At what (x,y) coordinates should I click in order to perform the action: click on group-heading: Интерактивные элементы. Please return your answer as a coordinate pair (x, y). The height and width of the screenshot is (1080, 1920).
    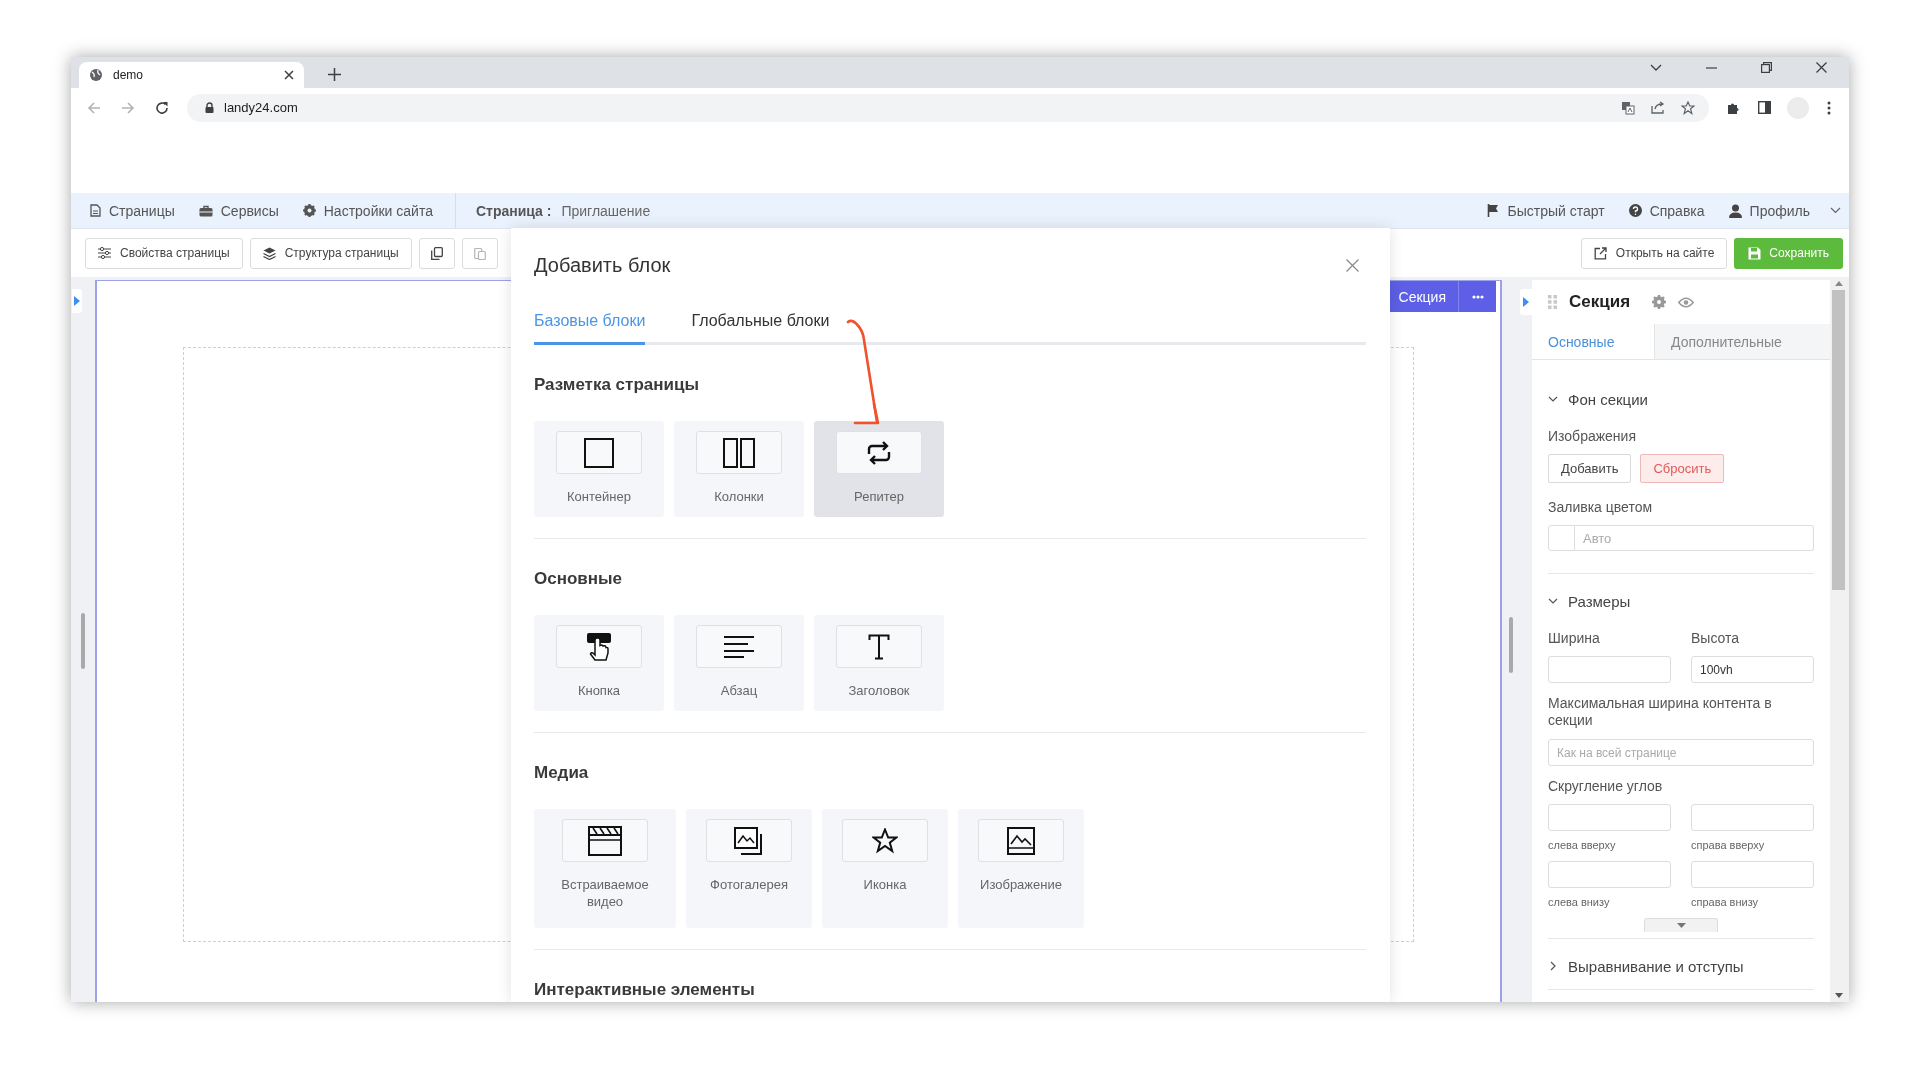
    Looking at the image, I should click on (645, 990).